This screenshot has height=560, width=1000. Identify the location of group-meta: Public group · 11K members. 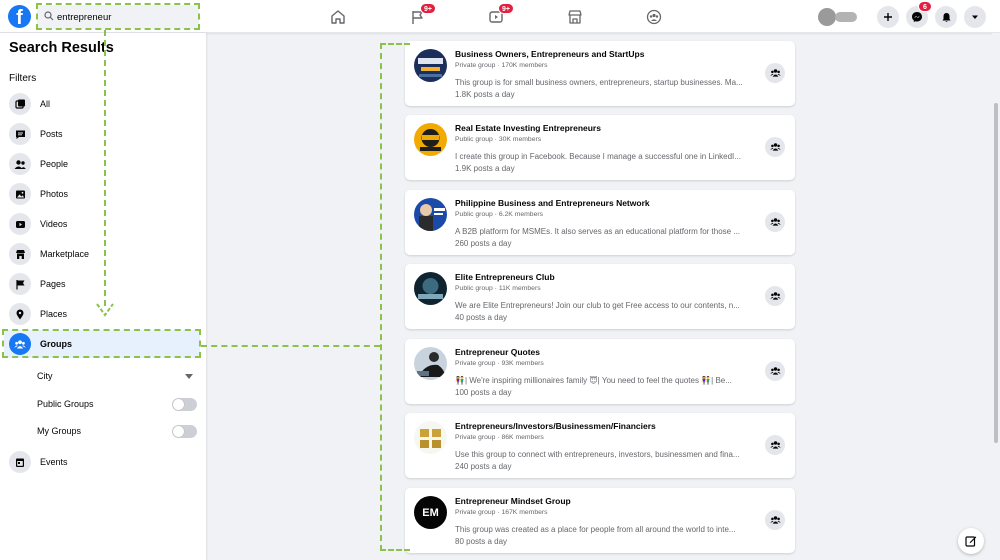
(498, 288).